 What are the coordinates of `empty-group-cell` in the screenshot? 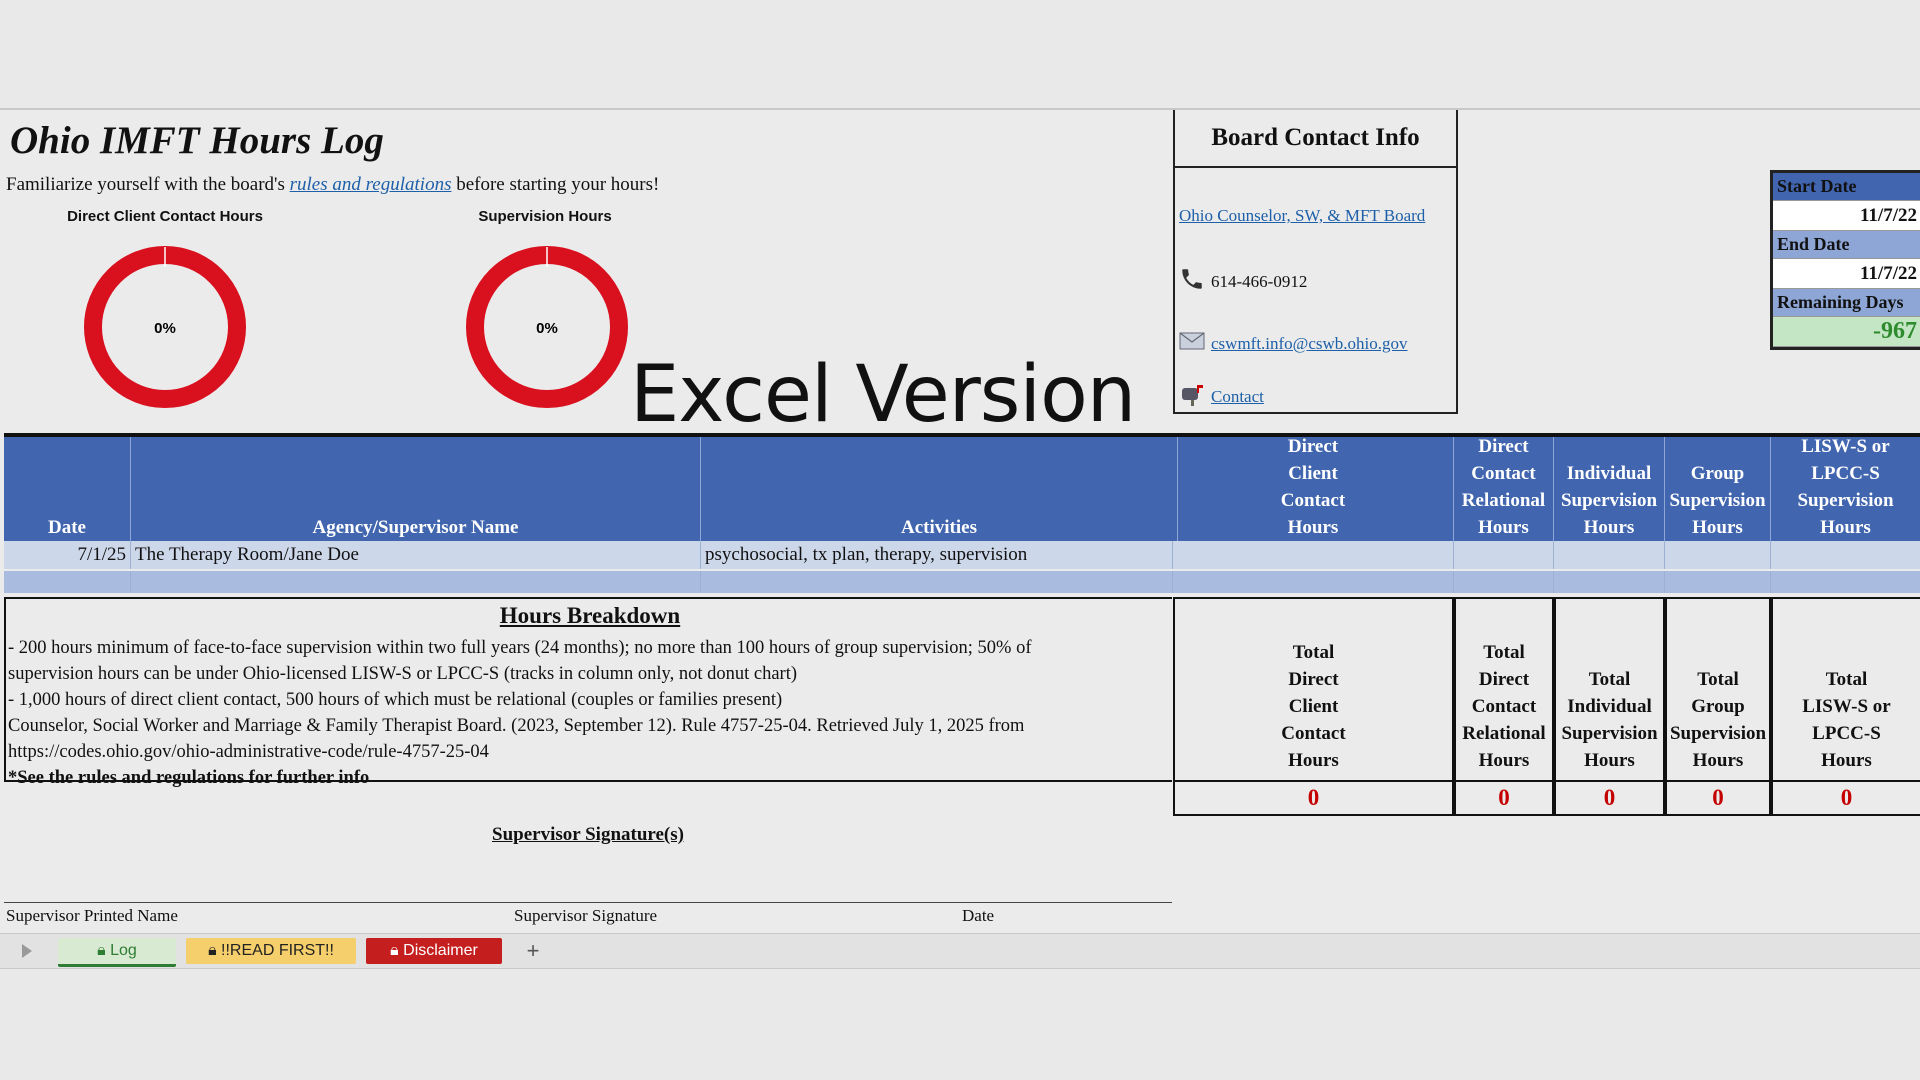 It's located at (1718, 582).